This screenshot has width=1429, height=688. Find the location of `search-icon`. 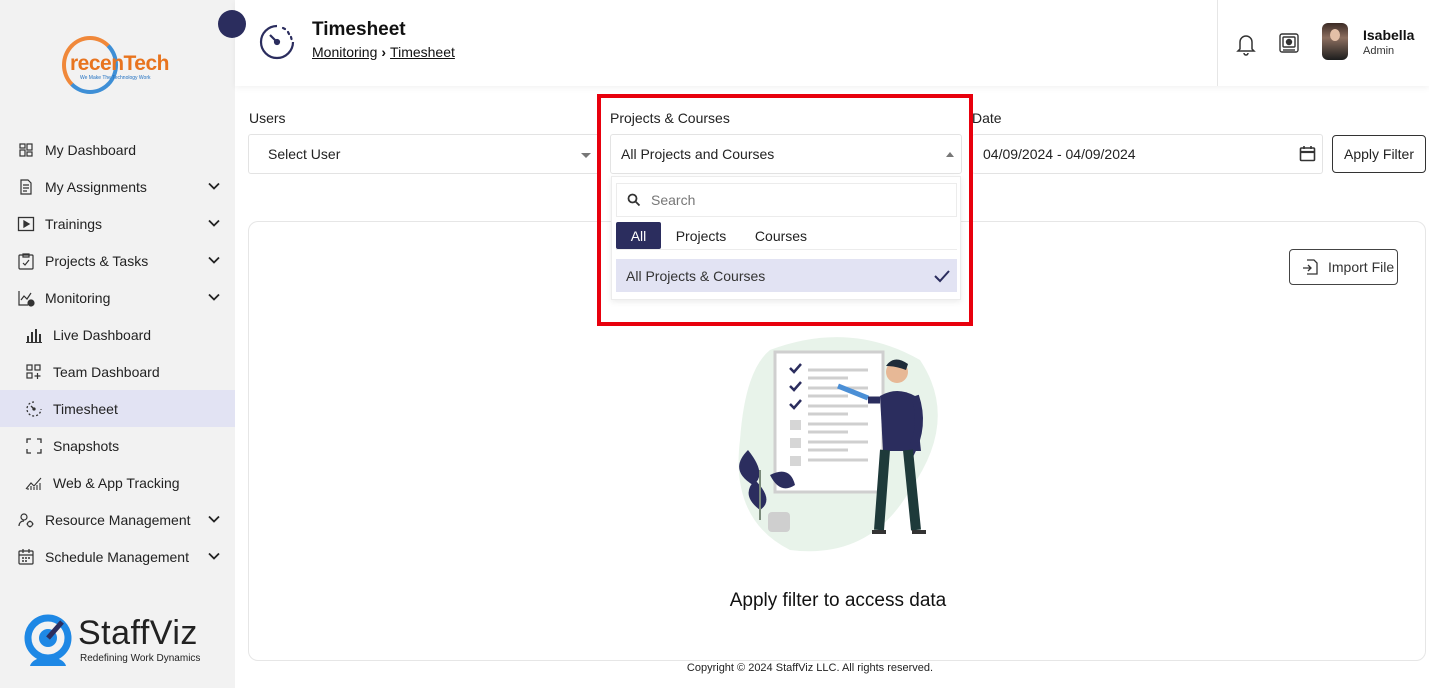

search-icon is located at coordinates (634, 200).